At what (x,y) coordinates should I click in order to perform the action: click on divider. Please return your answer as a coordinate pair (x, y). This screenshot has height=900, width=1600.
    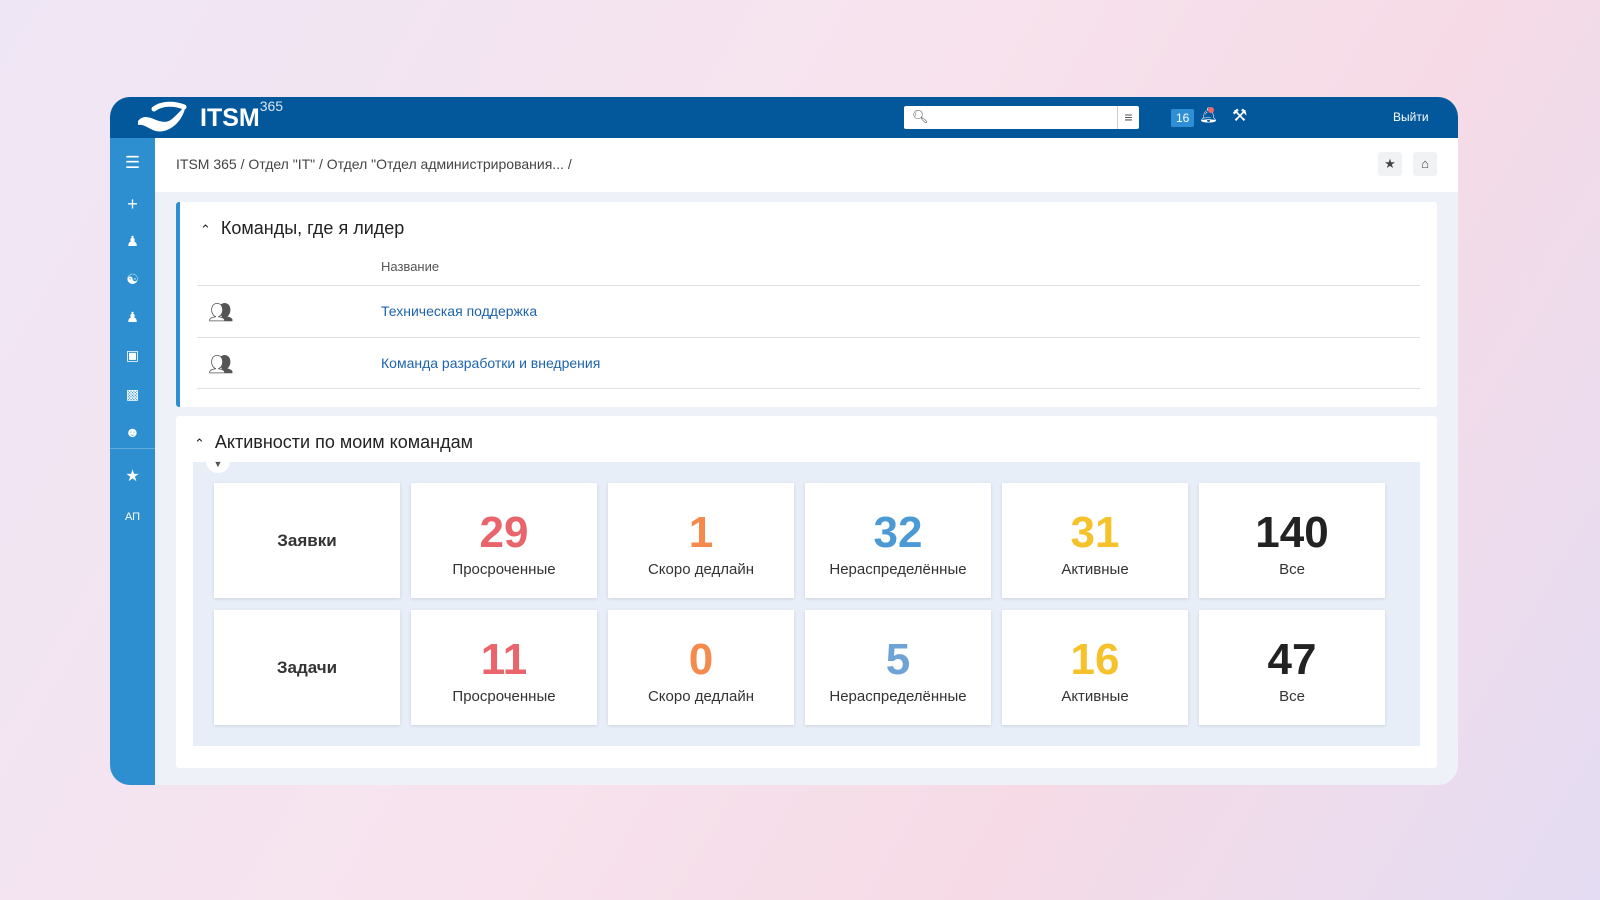
    Looking at the image, I should click on (132, 448).